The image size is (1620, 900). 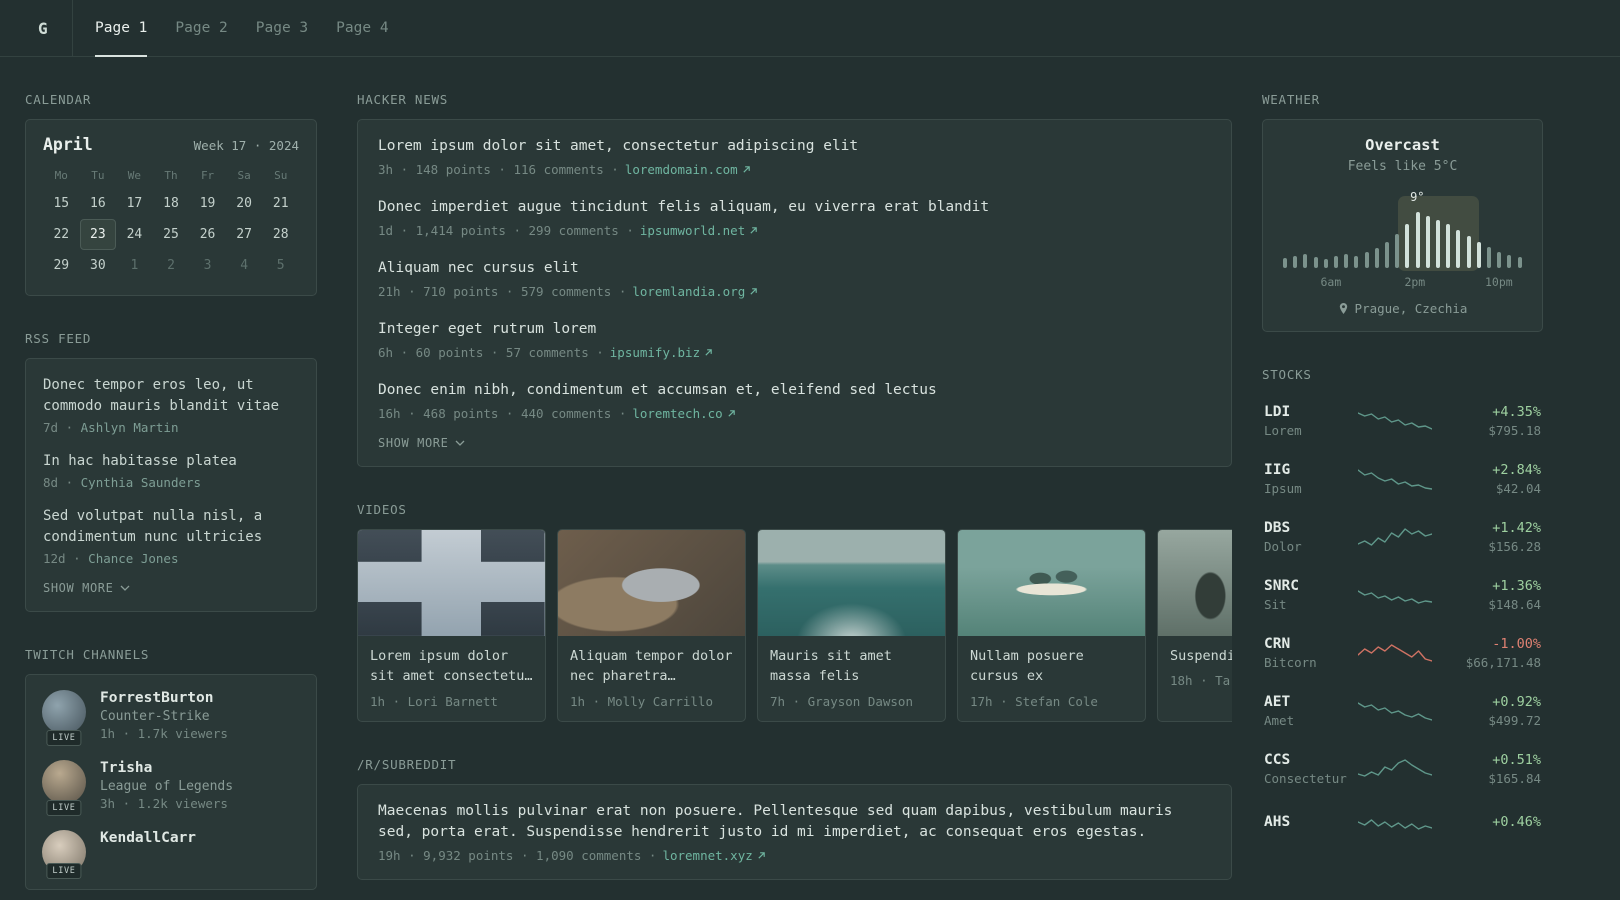 What do you see at coordinates (1283, 546) in the screenshot?
I see `stock-name: Dolor` at bounding box center [1283, 546].